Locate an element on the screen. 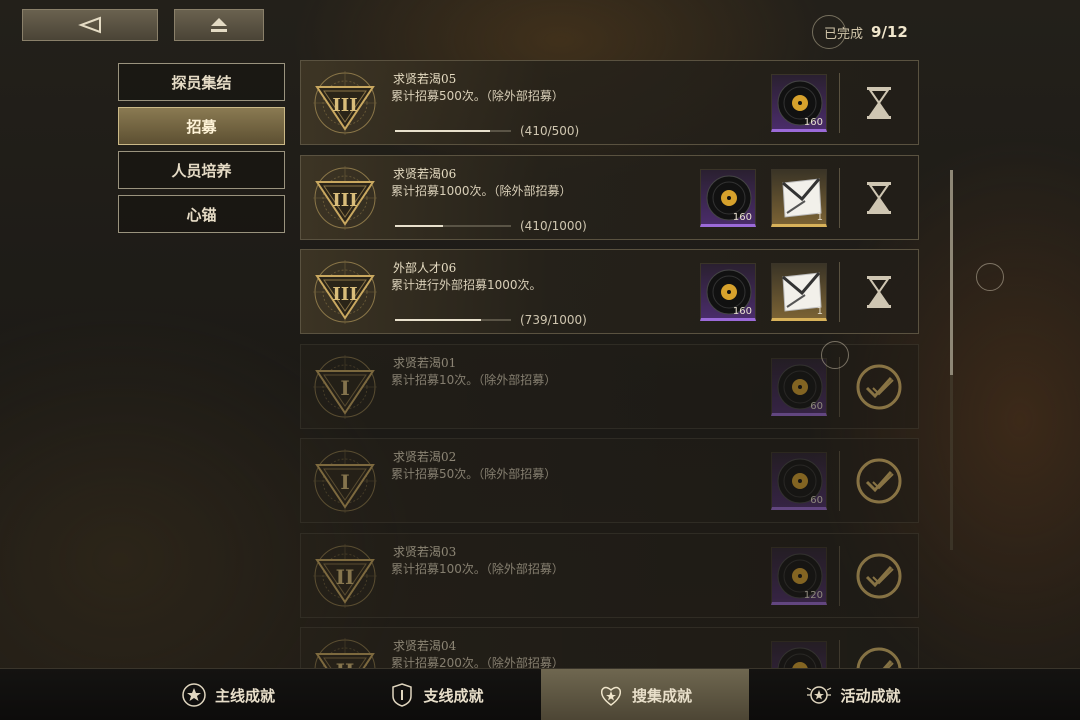 The width and height of the screenshot is (1080, 720). shield-star-icon is located at coordinates (194, 695).